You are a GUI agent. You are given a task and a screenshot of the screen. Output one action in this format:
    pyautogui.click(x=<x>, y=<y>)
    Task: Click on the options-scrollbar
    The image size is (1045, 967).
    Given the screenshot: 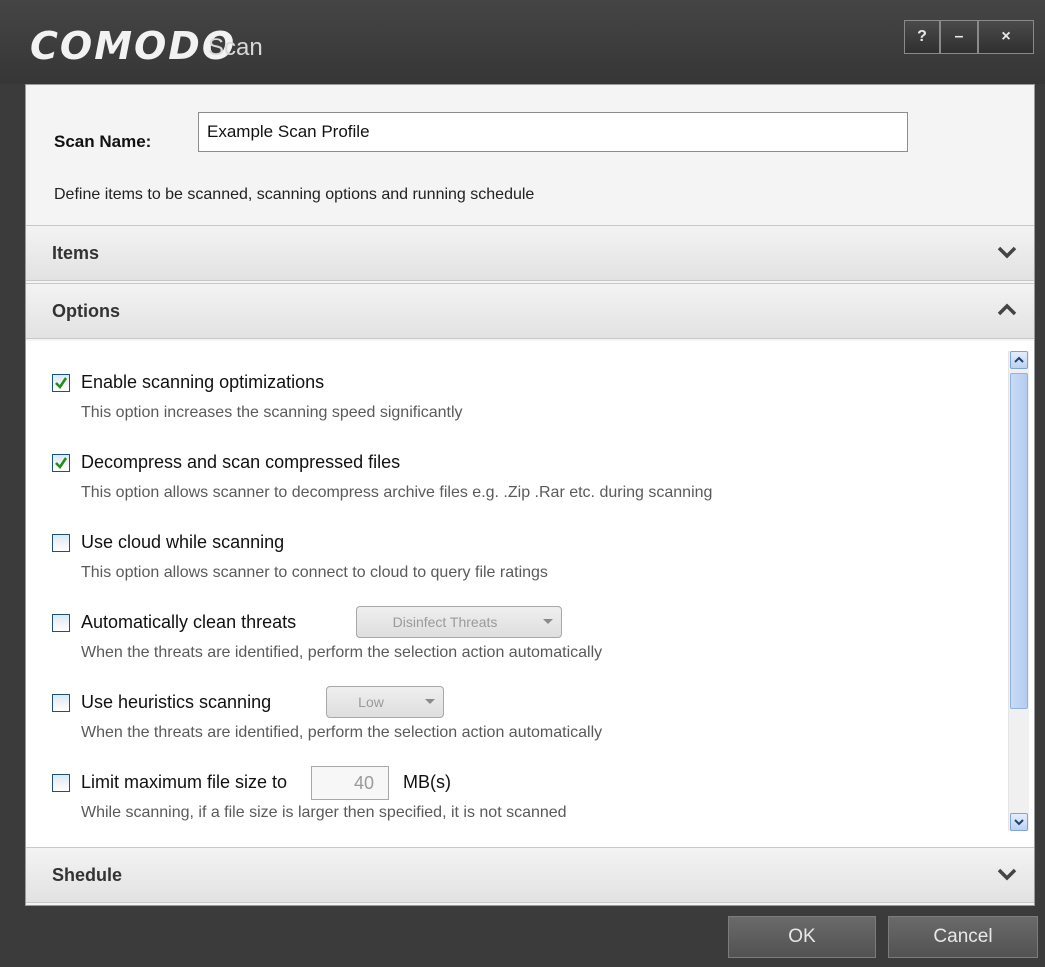 What is the action you would take?
    pyautogui.click(x=1018, y=591)
    